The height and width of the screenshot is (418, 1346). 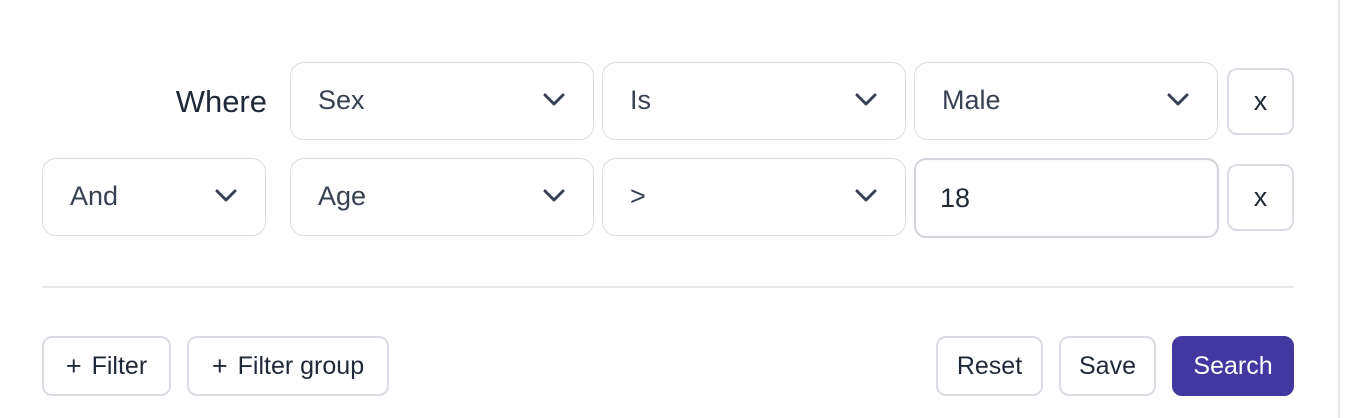 What do you see at coordinates (301, 365) in the screenshot?
I see `add-filter-group-label: Filter group` at bounding box center [301, 365].